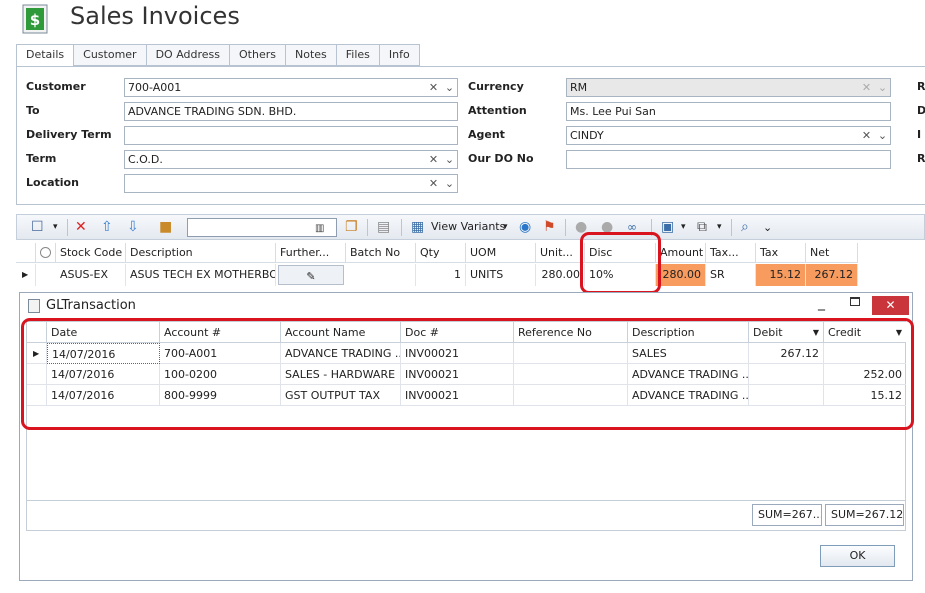 The height and width of the screenshot is (593, 925). I want to click on tab-files: Files, so click(358, 55).